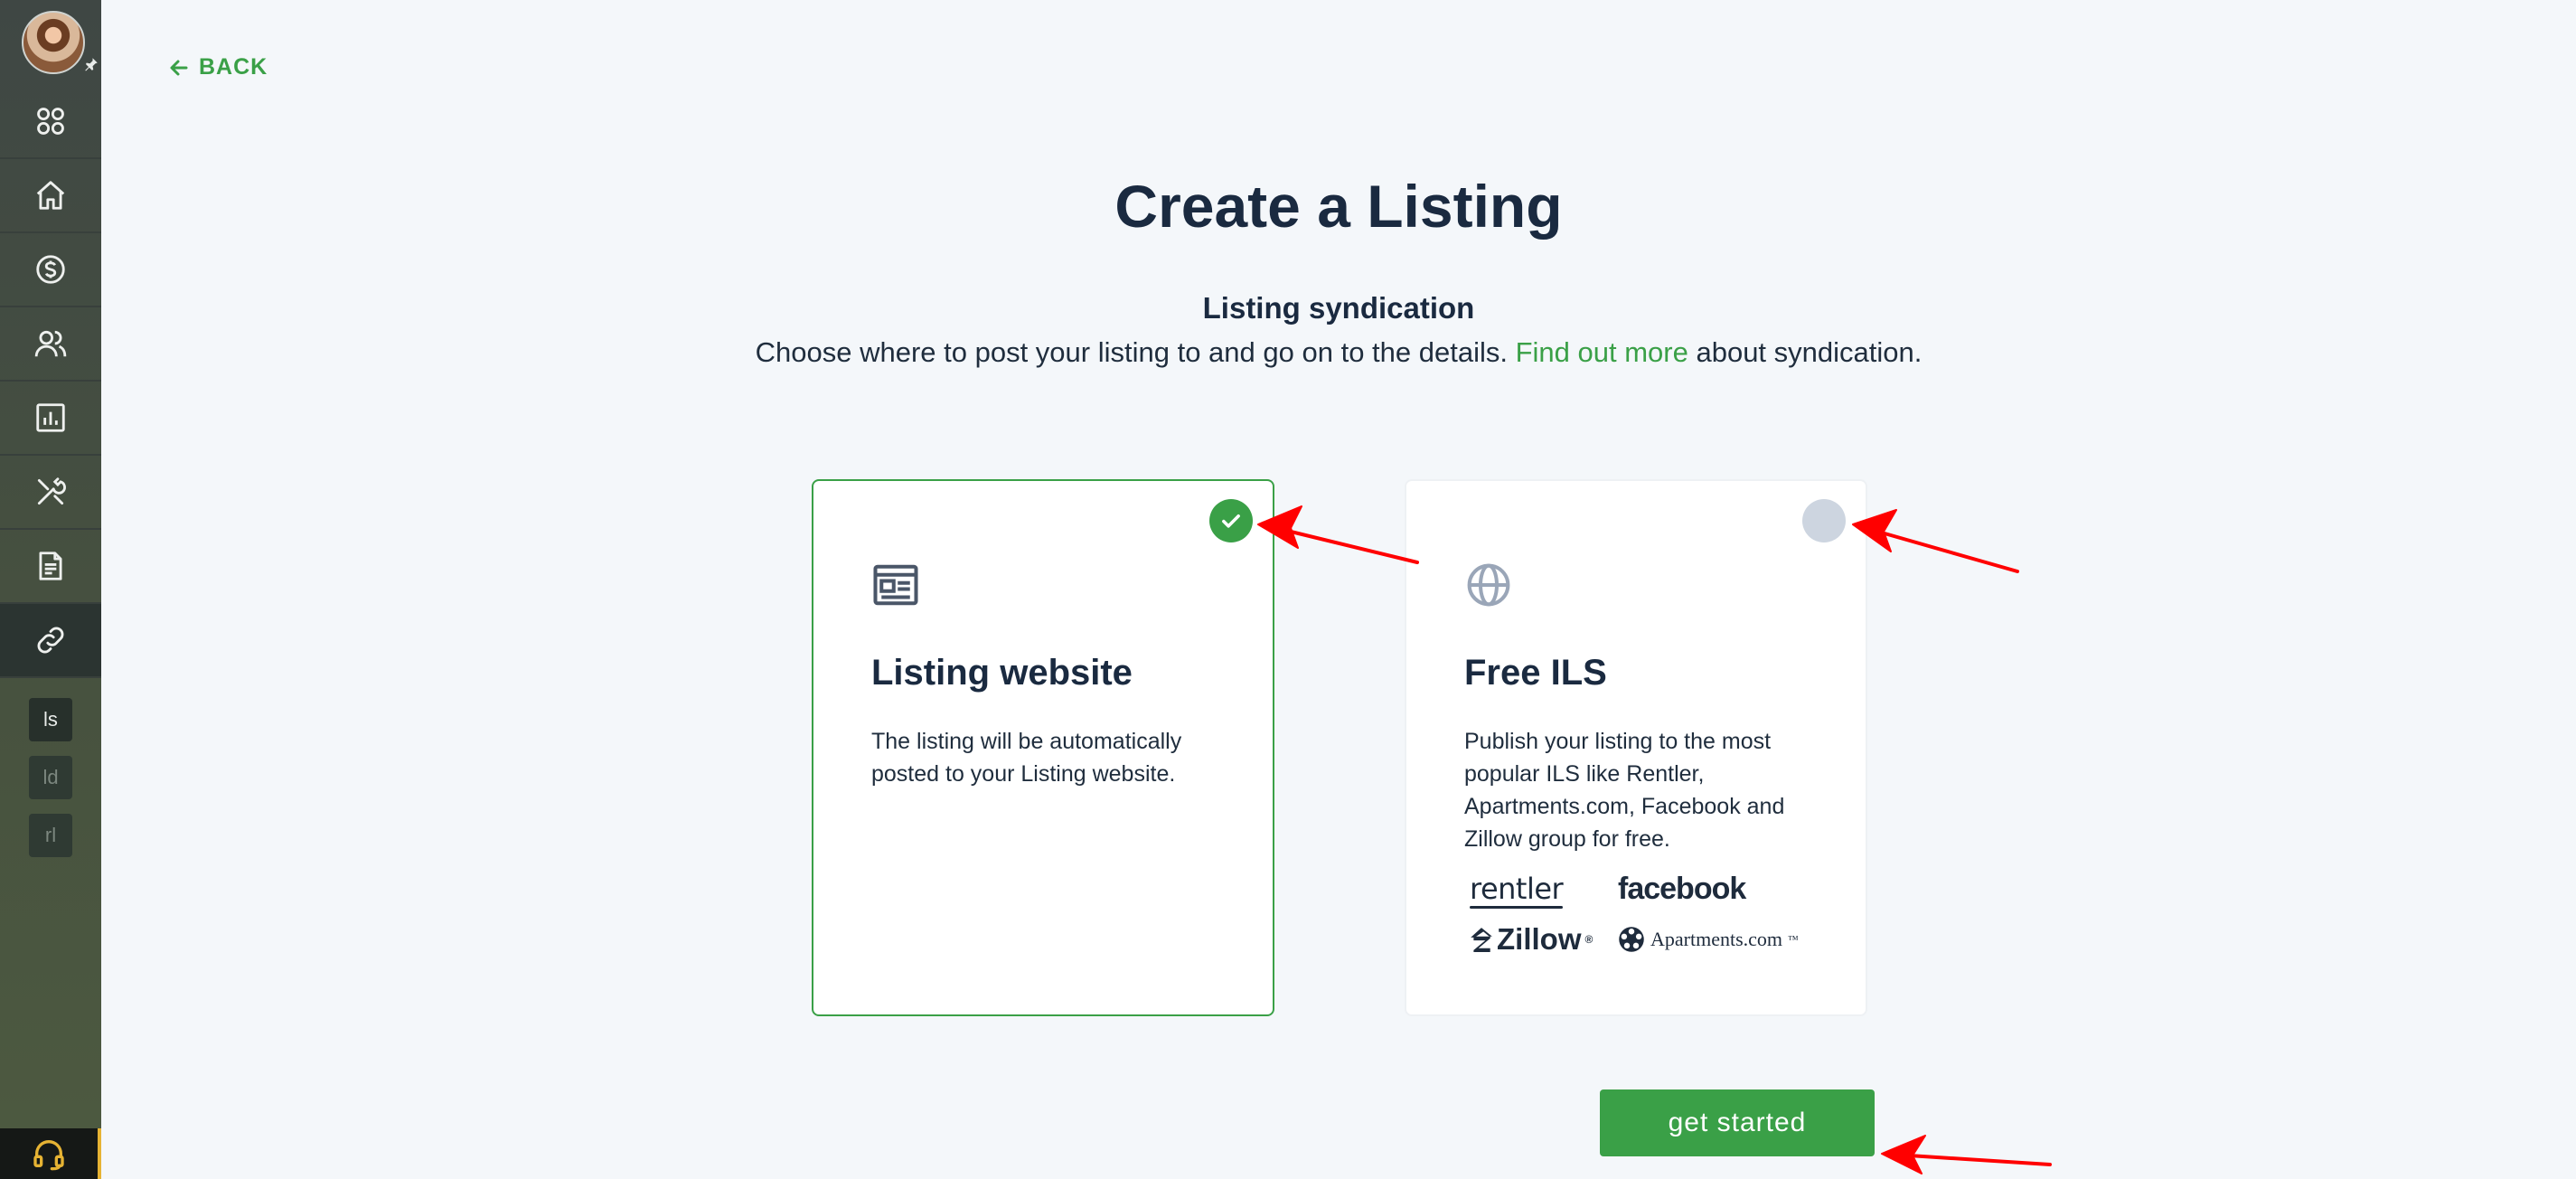 Image resolution: width=2576 pixels, height=1179 pixels. What do you see at coordinates (234, 67) in the screenshot?
I see `back-label: BACK` at bounding box center [234, 67].